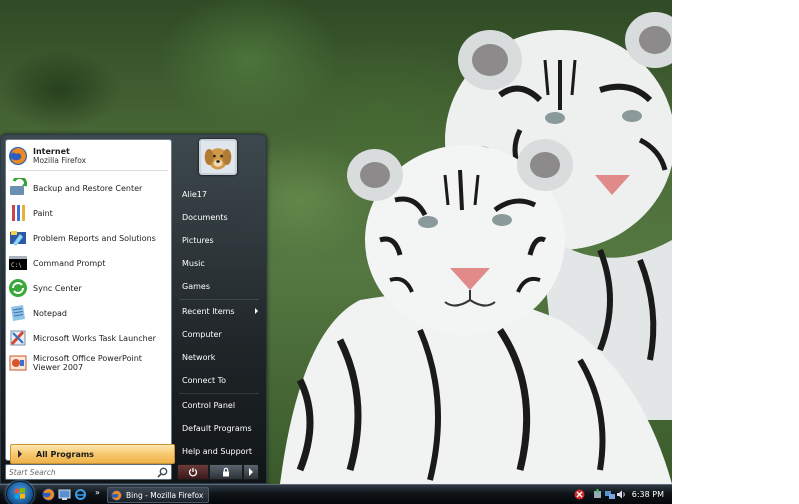 This screenshot has height=504, width=799. I want to click on taskbar-button-label: Bing - Mozilla Firefox, so click(165, 495).